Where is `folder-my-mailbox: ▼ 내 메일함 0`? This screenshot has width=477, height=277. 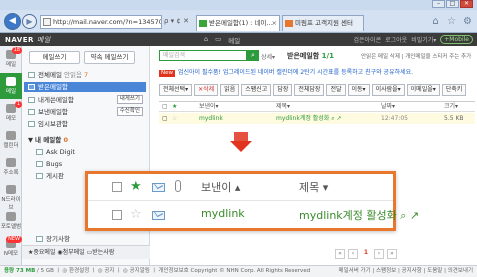 folder-my-mailbox: ▼ 내 메일함 0 is located at coordinates (48, 140).